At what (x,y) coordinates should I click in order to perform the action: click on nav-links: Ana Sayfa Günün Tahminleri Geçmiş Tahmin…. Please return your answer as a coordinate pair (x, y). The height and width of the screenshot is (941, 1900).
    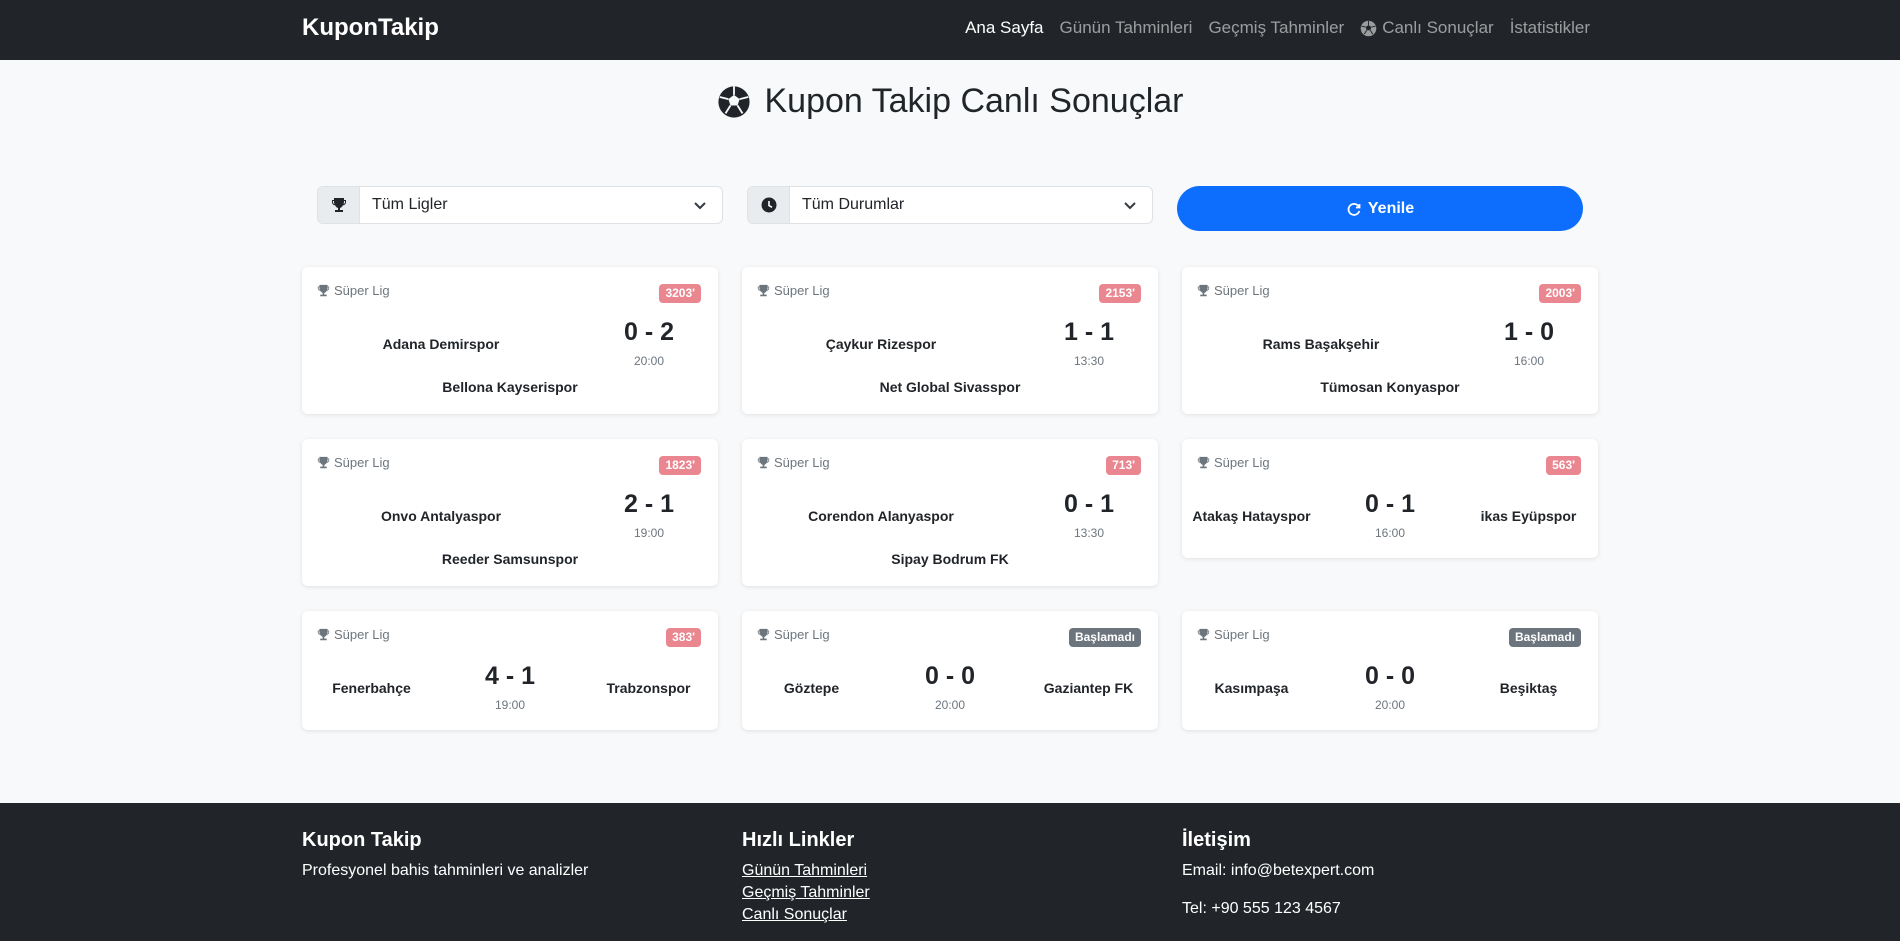
    Looking at the image, I should click on (1277, 28).